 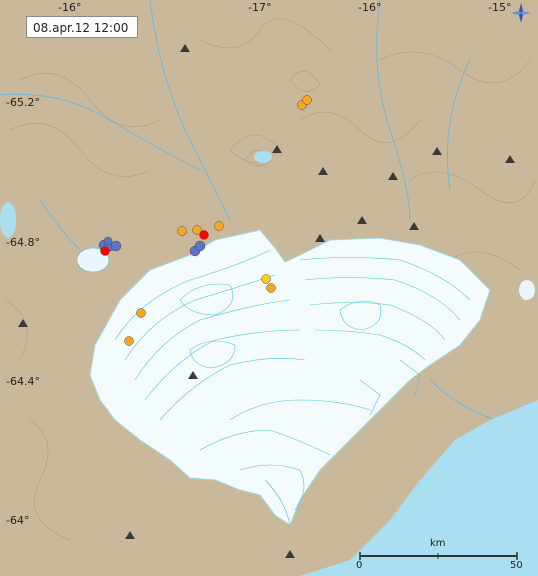 What do you see at coordinates (23, 381) in the screenshot?
I see `latitude-label: -64.4°` at bounding box center [23, 381].